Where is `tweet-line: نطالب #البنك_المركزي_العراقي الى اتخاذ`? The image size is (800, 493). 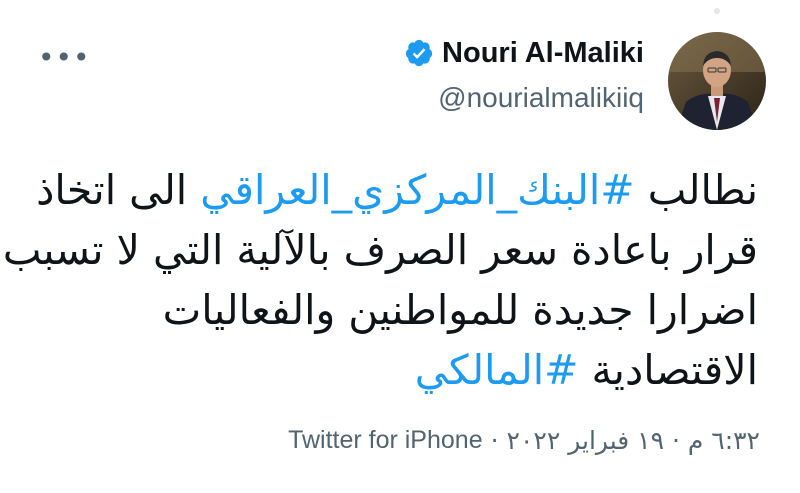
tweet-line: نطالب #البنك_المركزي_العراقي الى اتخاذ is located at coordinates (393, 190).